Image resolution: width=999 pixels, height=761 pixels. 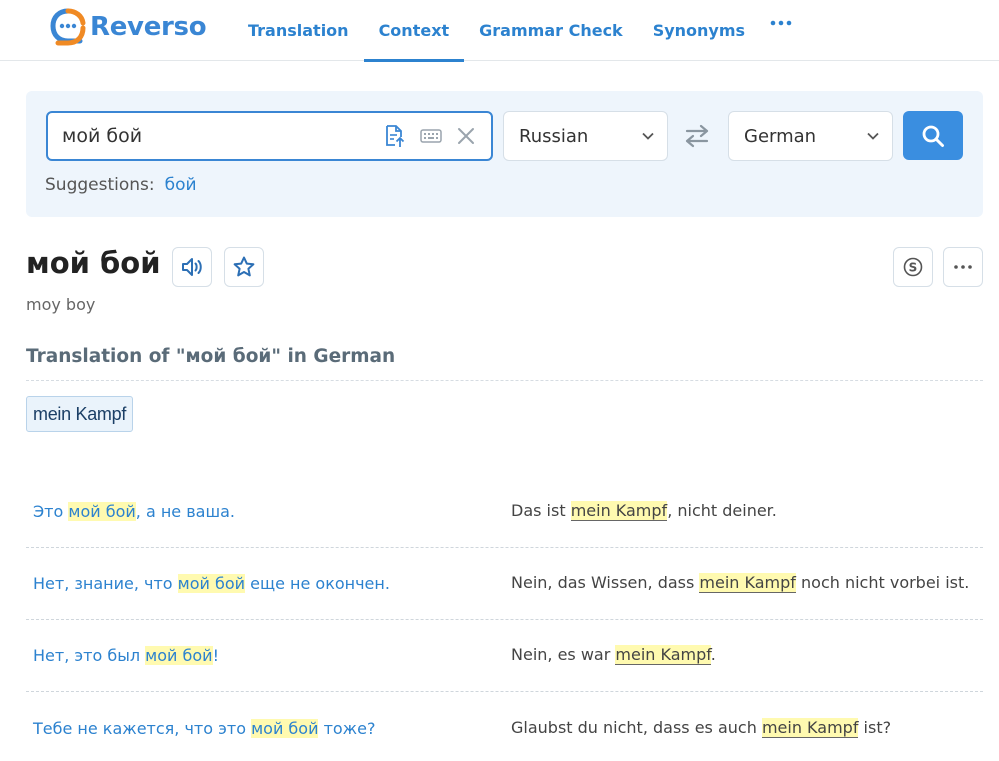 I want to click on source-language-select: Russian, so click(x=585, y=136).